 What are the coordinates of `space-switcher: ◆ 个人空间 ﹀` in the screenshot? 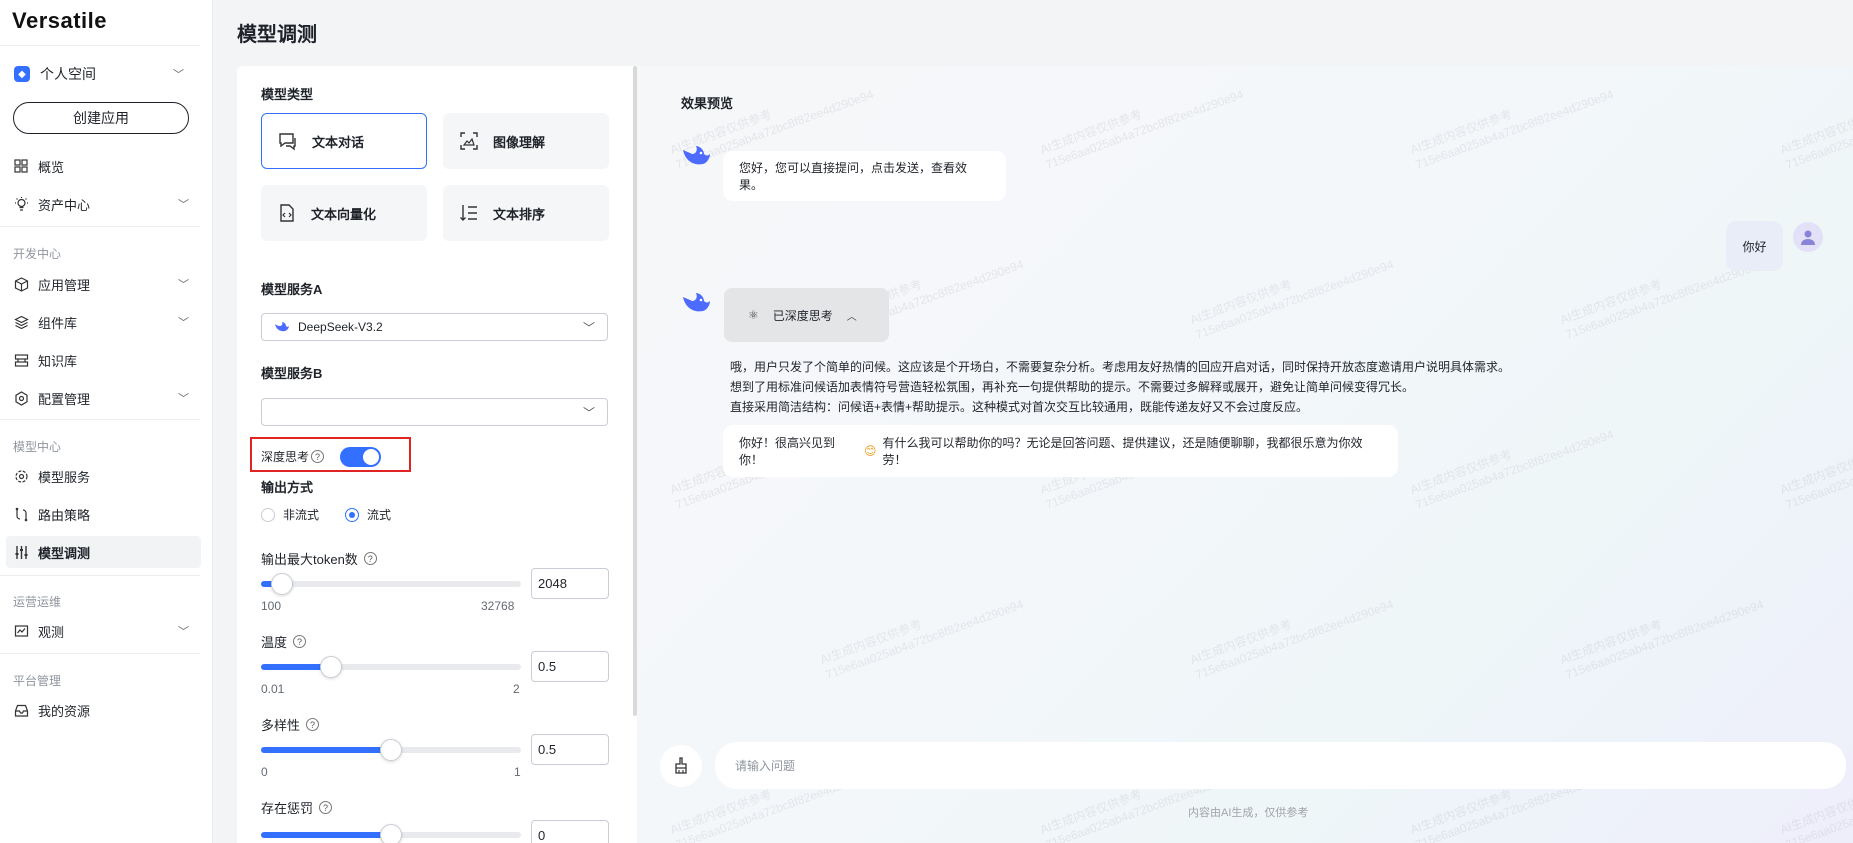 It's located at (99, 74).